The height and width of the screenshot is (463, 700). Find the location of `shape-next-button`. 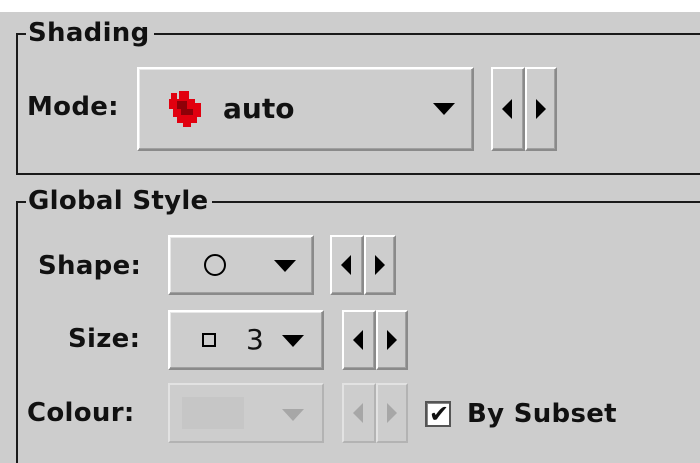

shape-next-button is located at coordinates (380, 265).